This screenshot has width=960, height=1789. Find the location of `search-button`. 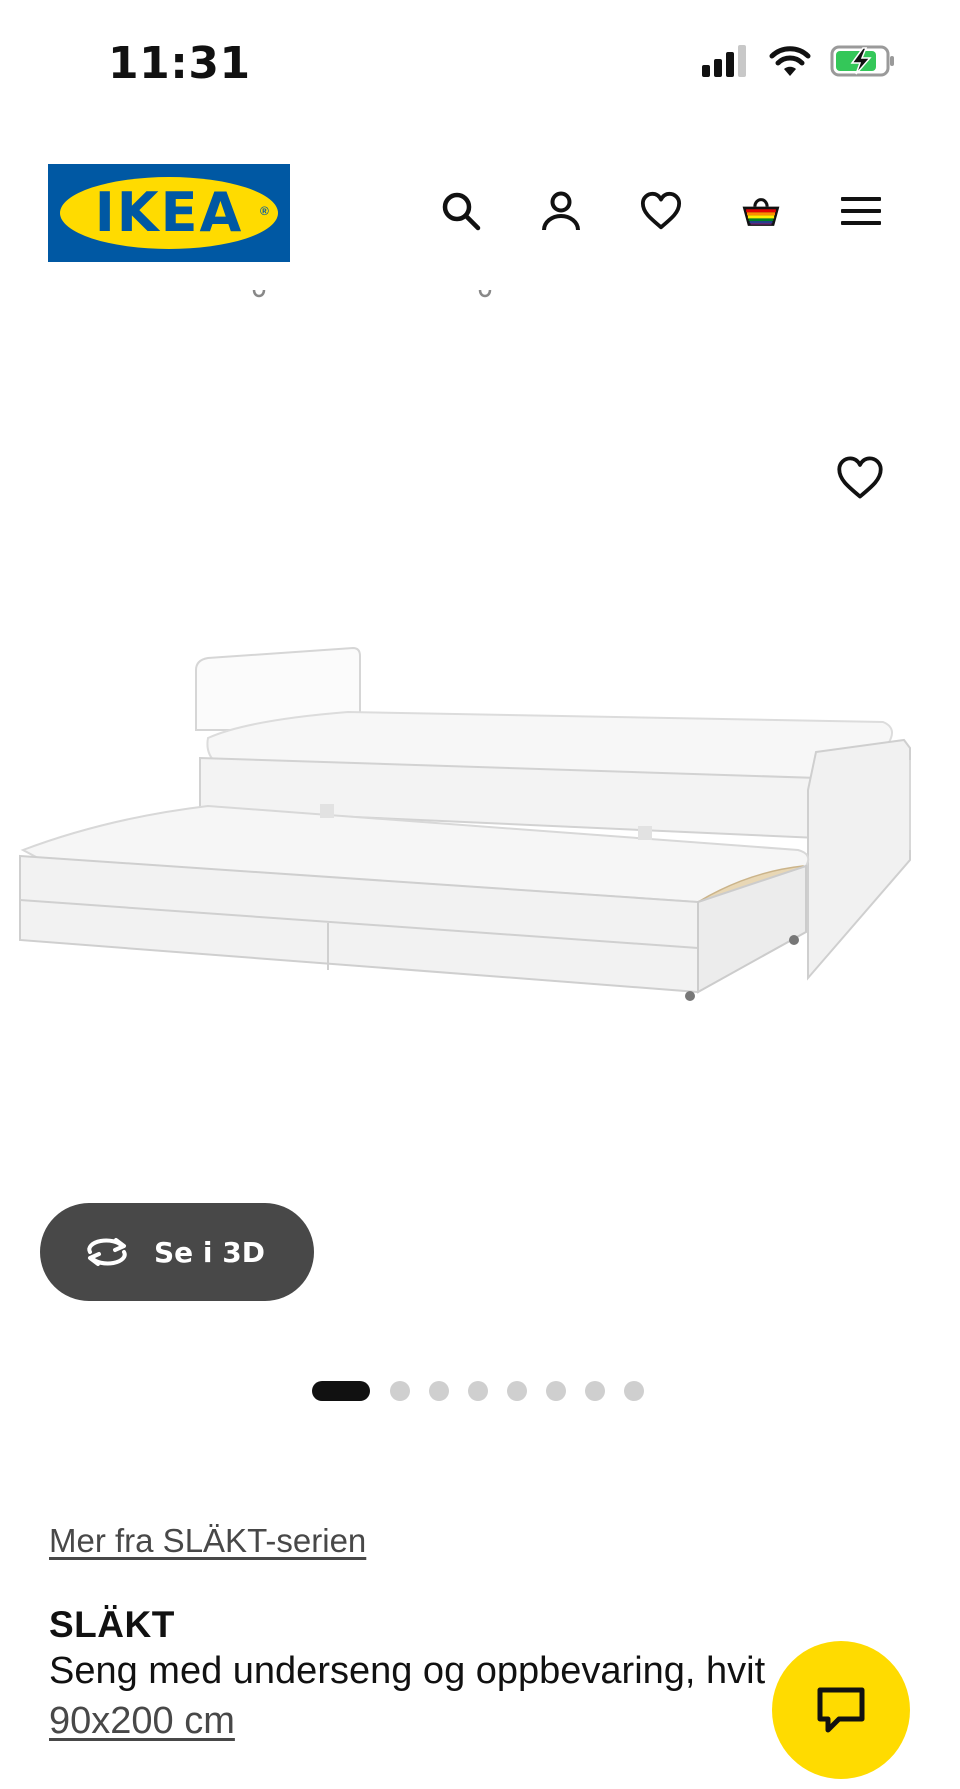

search-button is located at coordinates (461, 211).